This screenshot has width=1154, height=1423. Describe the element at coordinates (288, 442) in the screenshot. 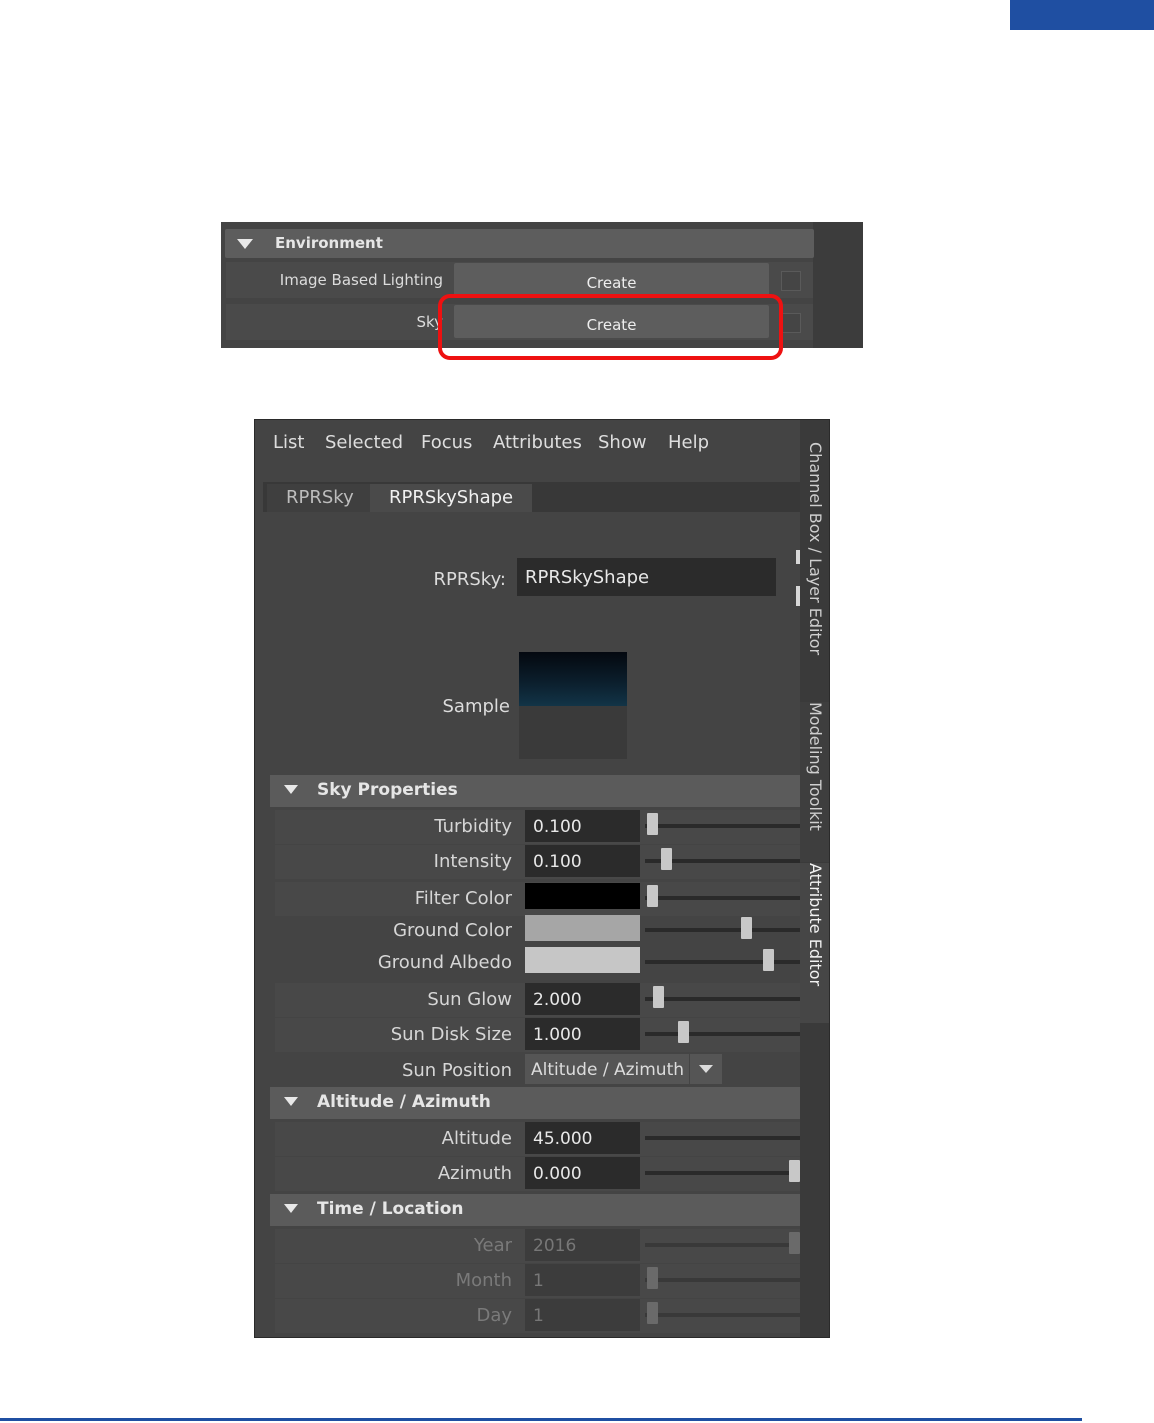

I see `menu-list: List` at that location.